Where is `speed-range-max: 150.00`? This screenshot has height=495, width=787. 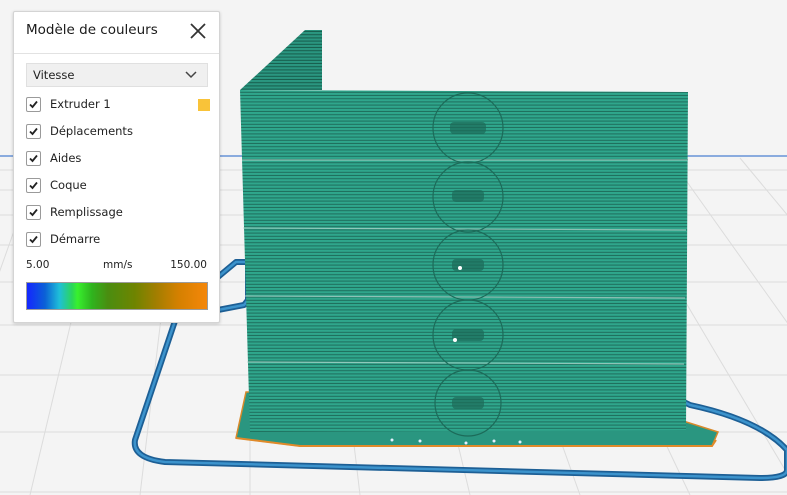
speed-range-max: 150.00 is located at coordinates (188, 265).